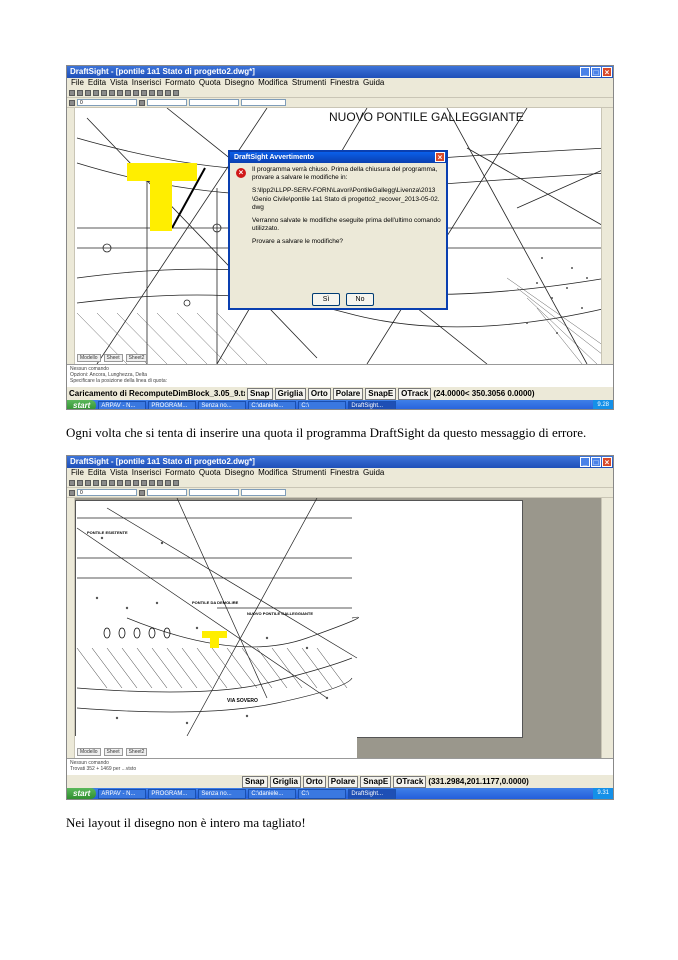 This screenshot has height=960, width=678. I want to click on menu-finestra: Finestra, so click(344, 473).